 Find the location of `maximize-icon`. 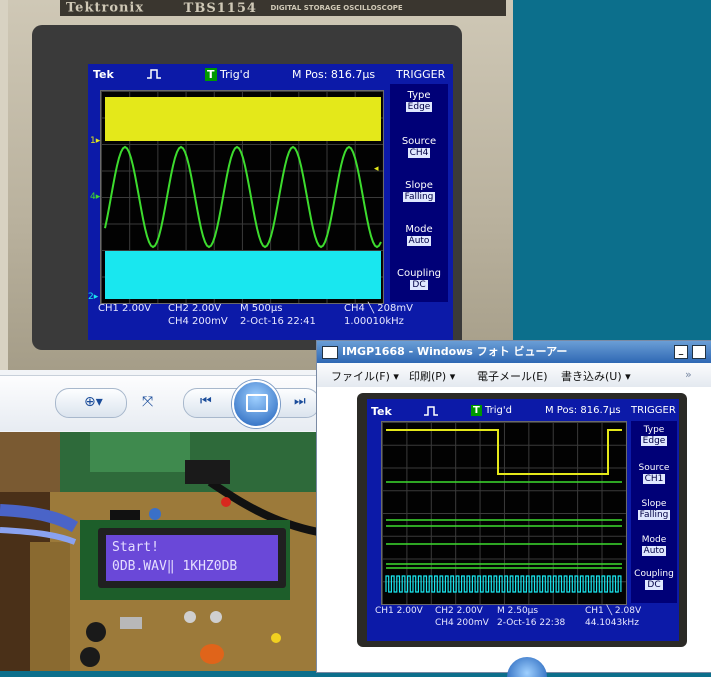

maximize-icon is located at coordinates (699, 352).